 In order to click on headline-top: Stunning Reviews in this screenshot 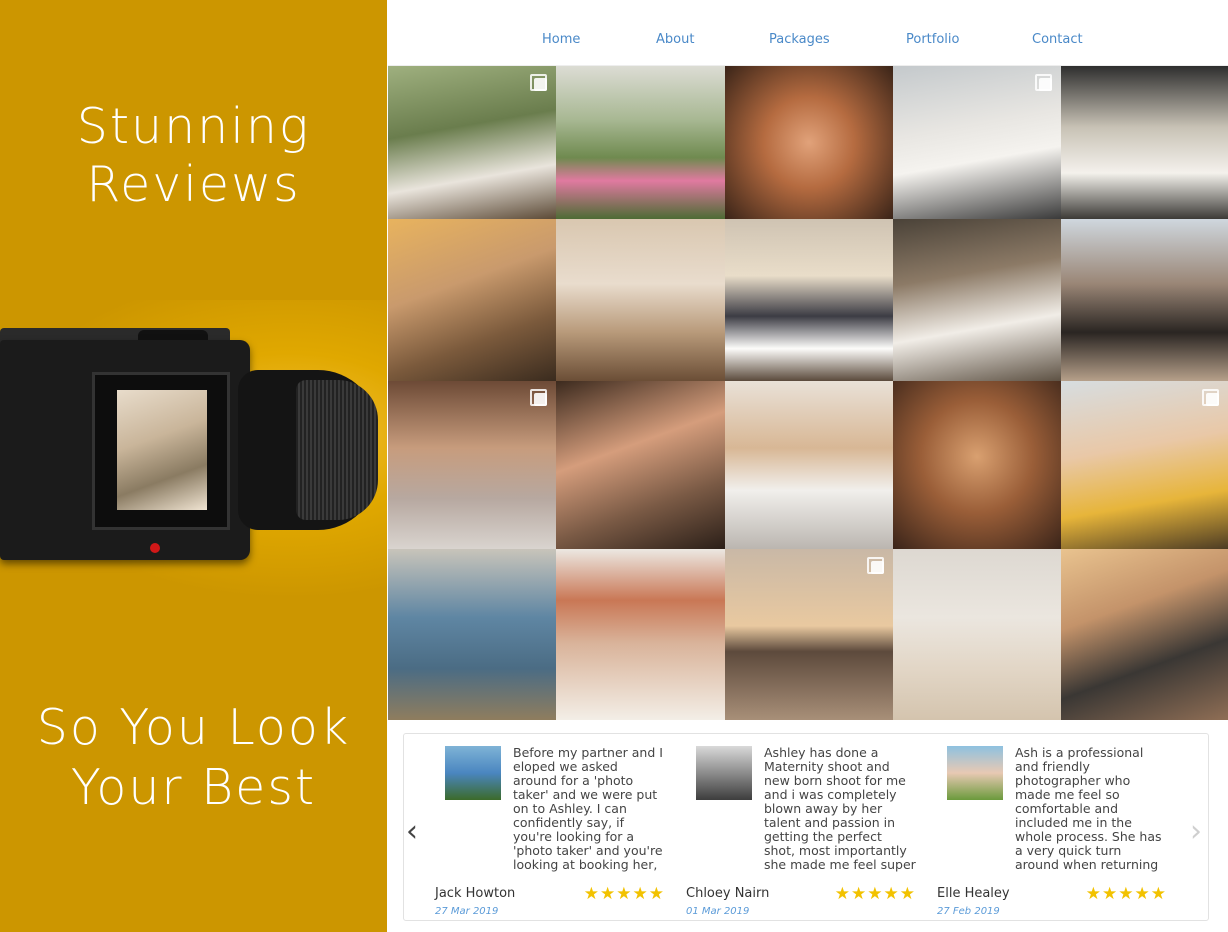, I will do `click(193, 156)`.